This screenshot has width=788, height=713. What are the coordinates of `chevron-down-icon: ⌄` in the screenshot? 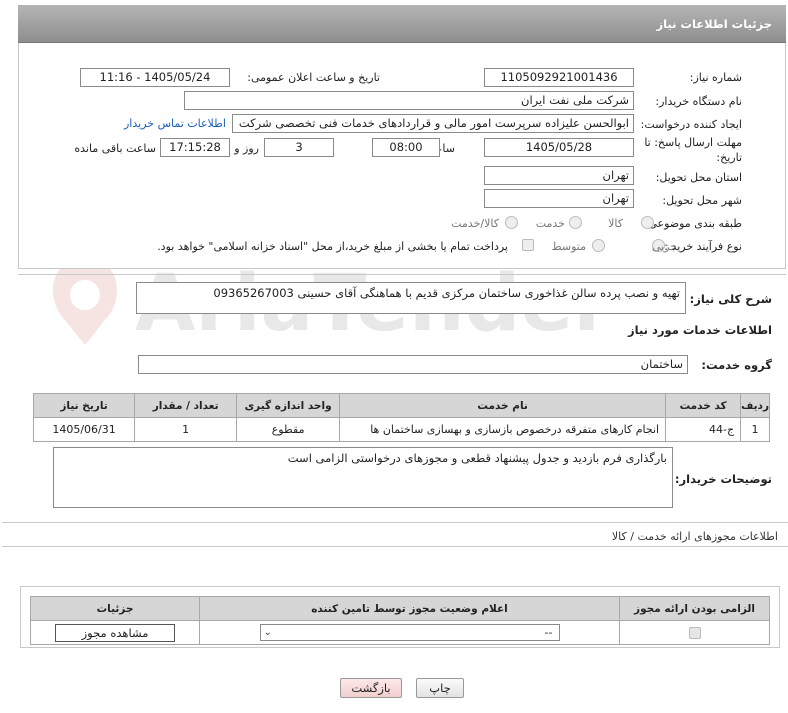 It's located at (267, 632).